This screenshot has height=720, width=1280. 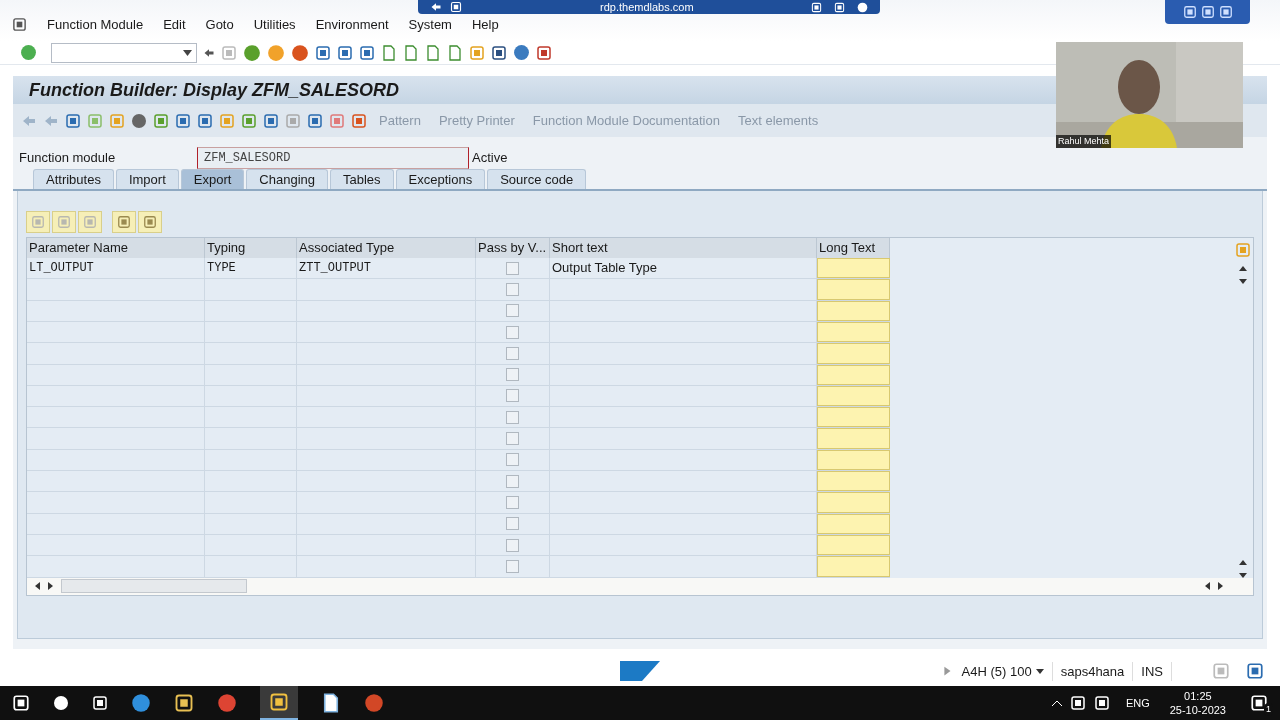 I want to click on command-field, so click(x=124, y=52).